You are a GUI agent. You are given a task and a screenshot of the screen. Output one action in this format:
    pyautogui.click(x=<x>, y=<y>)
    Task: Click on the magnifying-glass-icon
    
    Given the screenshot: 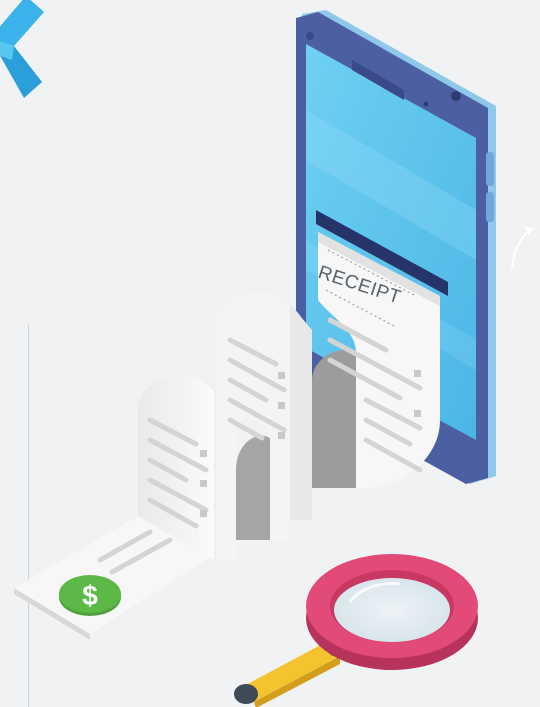 What is the action you would take?
    pyautogui.click(x=356, y=630)
    